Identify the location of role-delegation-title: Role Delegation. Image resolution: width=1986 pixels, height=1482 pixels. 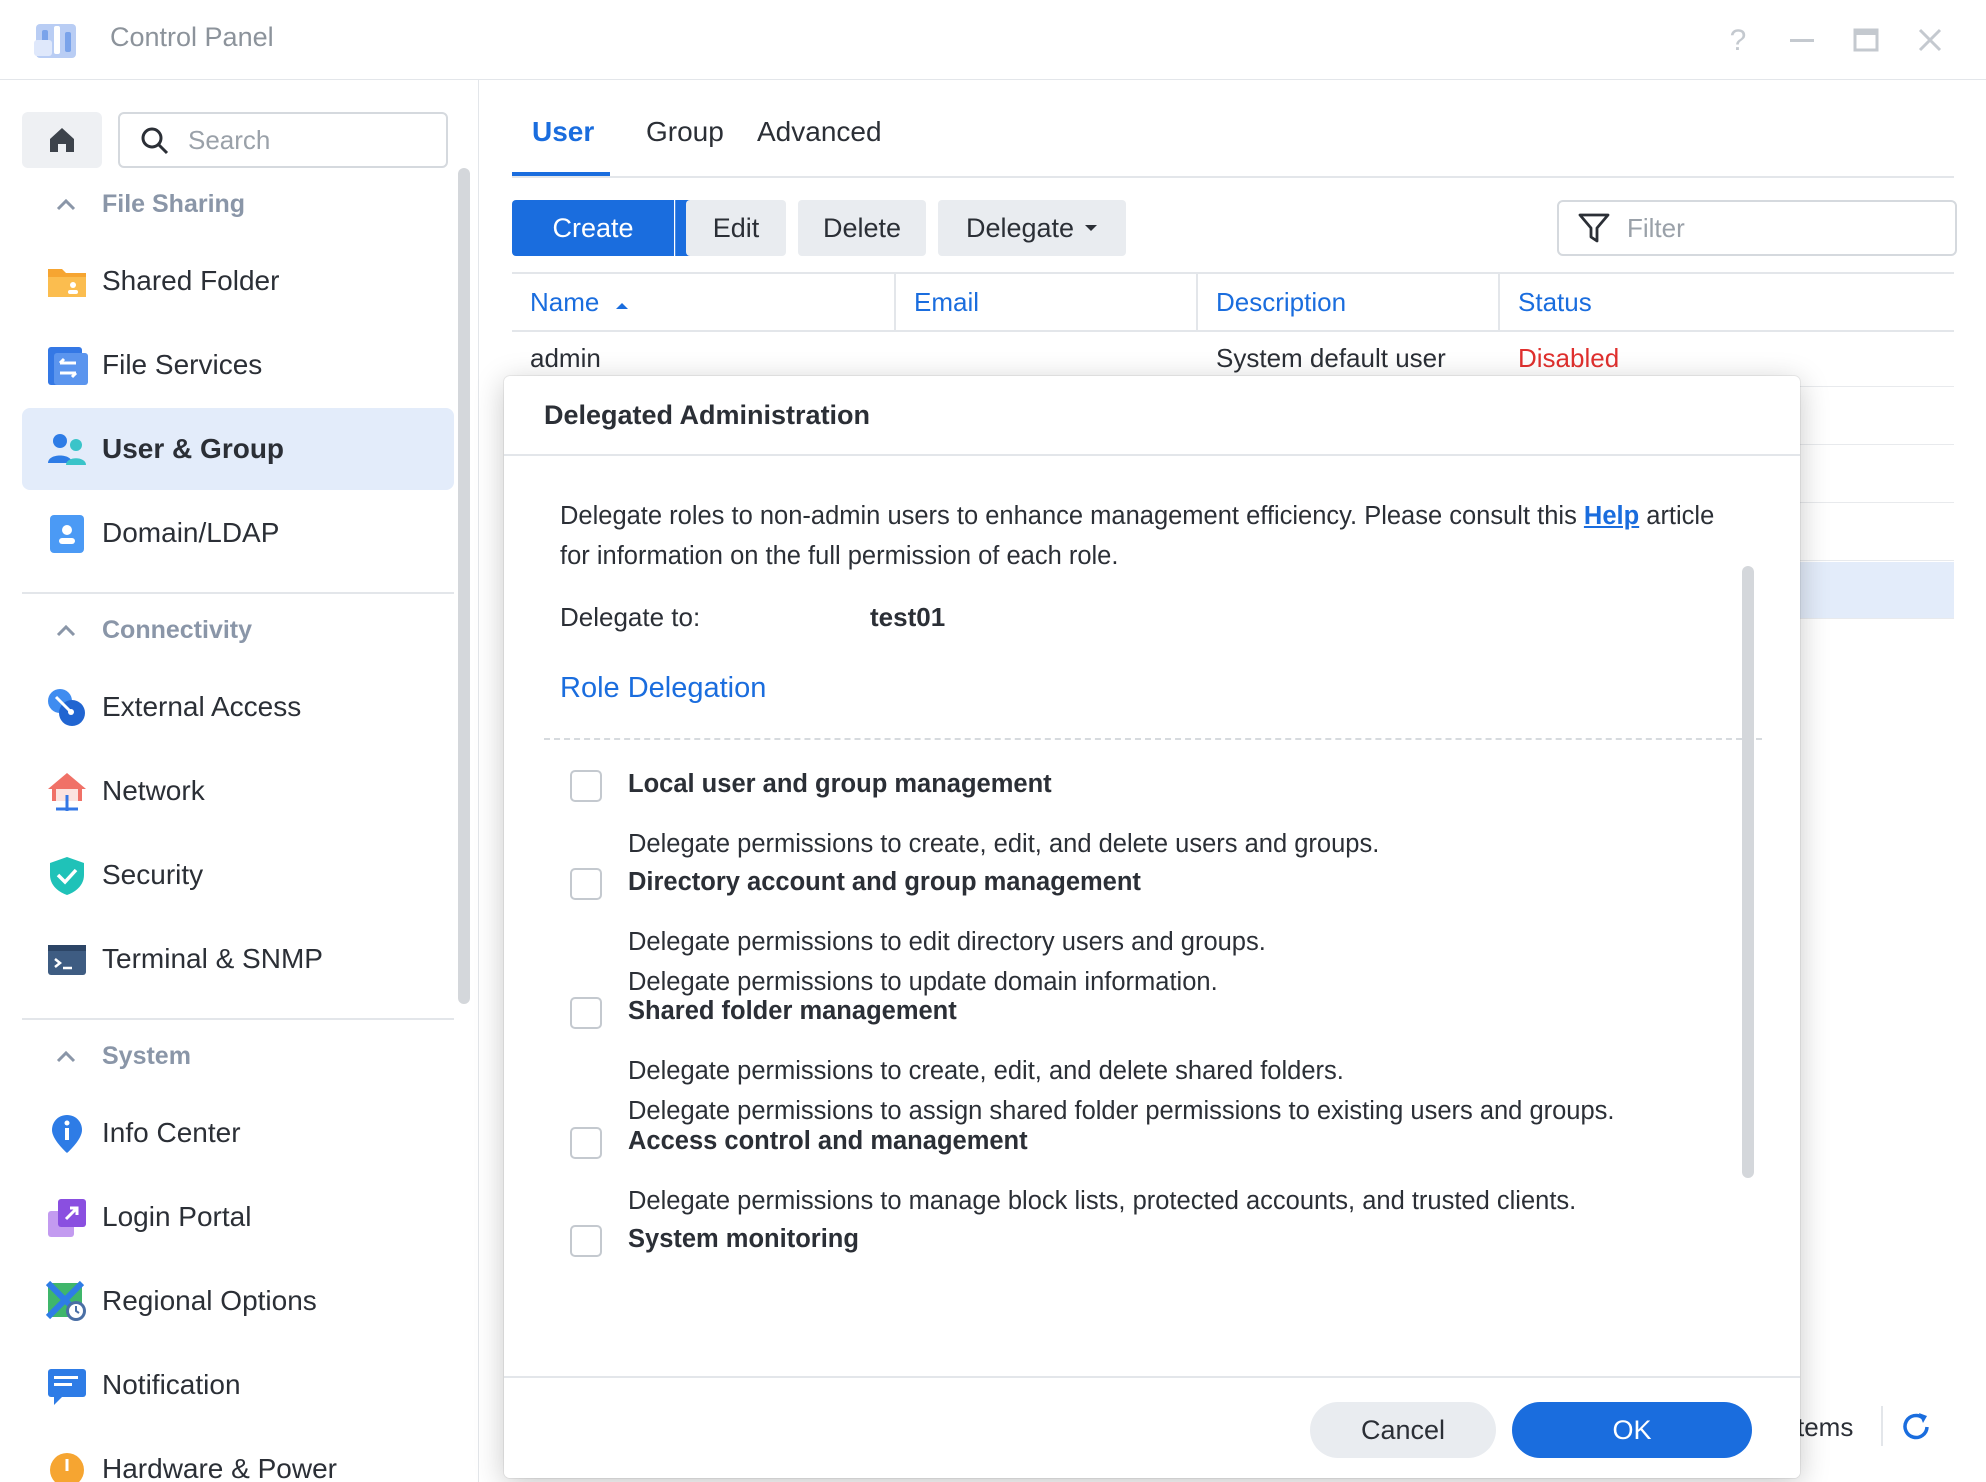
(663, 688).